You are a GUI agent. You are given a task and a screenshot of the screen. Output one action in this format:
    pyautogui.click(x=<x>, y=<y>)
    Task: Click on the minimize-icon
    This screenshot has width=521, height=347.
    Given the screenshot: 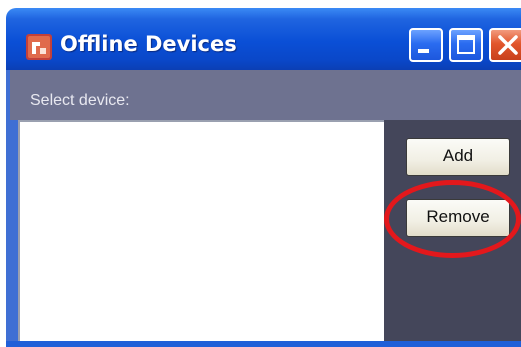 What is the action you would take?
    pyautogui.click(x=423, y=51)
    